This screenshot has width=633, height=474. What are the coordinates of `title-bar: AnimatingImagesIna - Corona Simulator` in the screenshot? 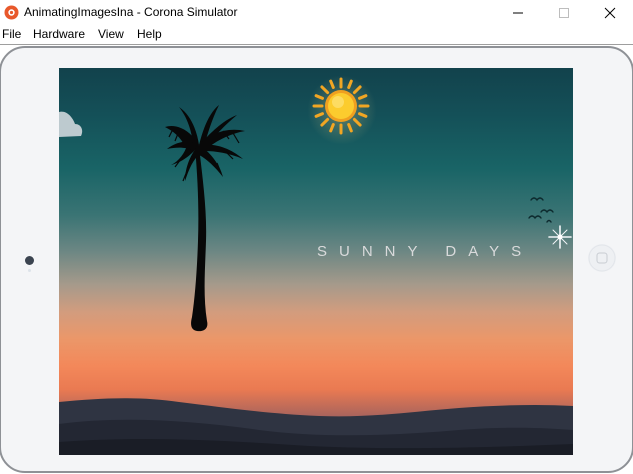 It's located at (316, 13).